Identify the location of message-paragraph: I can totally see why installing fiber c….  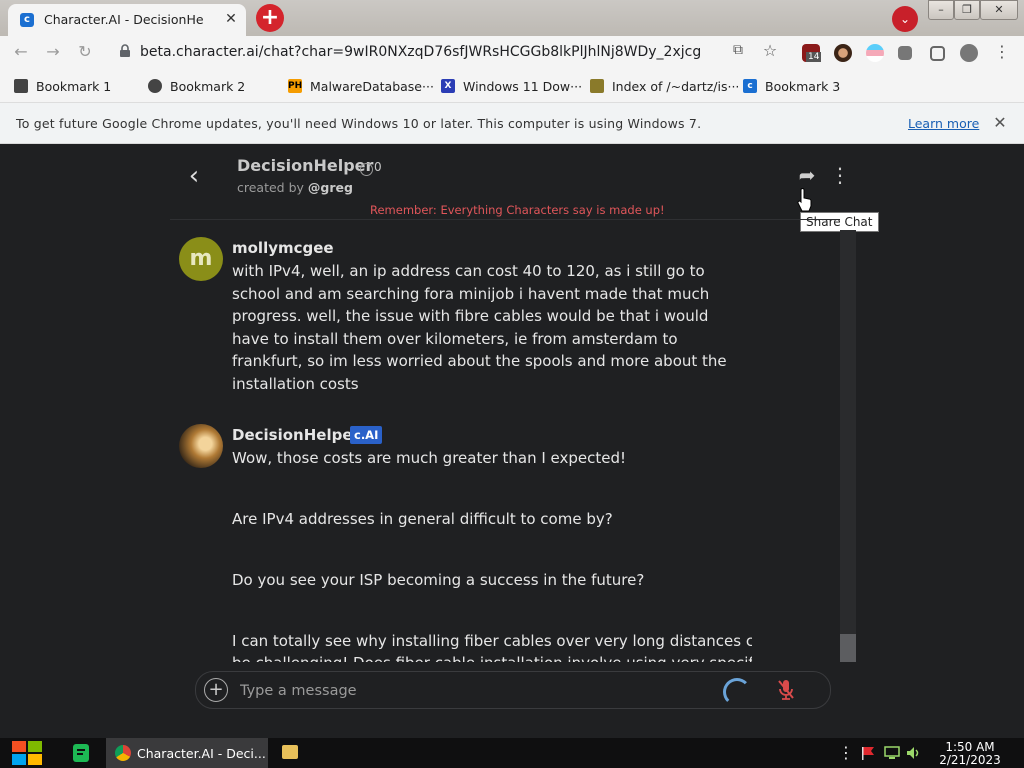
(492, 641).